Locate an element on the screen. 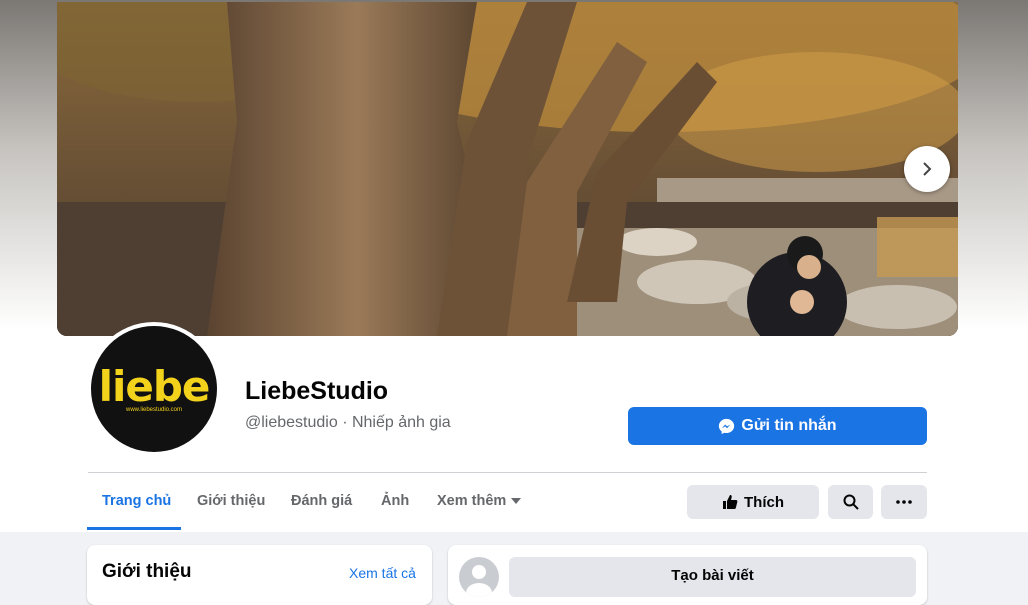  caret-down-icon is located at coordinates (516, 501).